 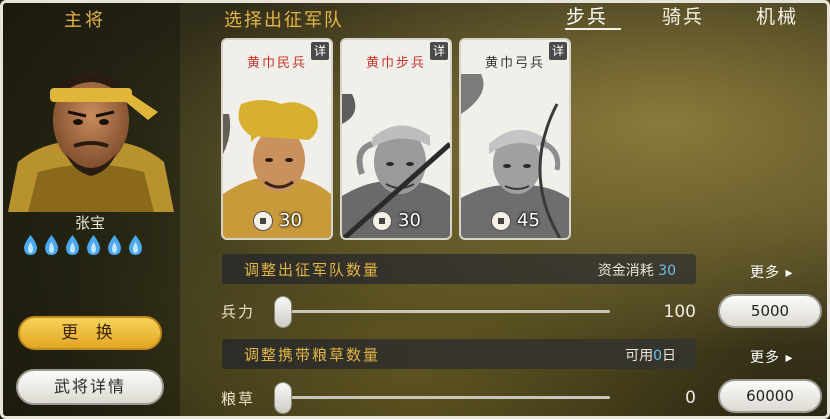 What do you see at coordinates (283, 312) in the screenshot?
I see `troops-slider-thumb` at bounding box center [283, 312].